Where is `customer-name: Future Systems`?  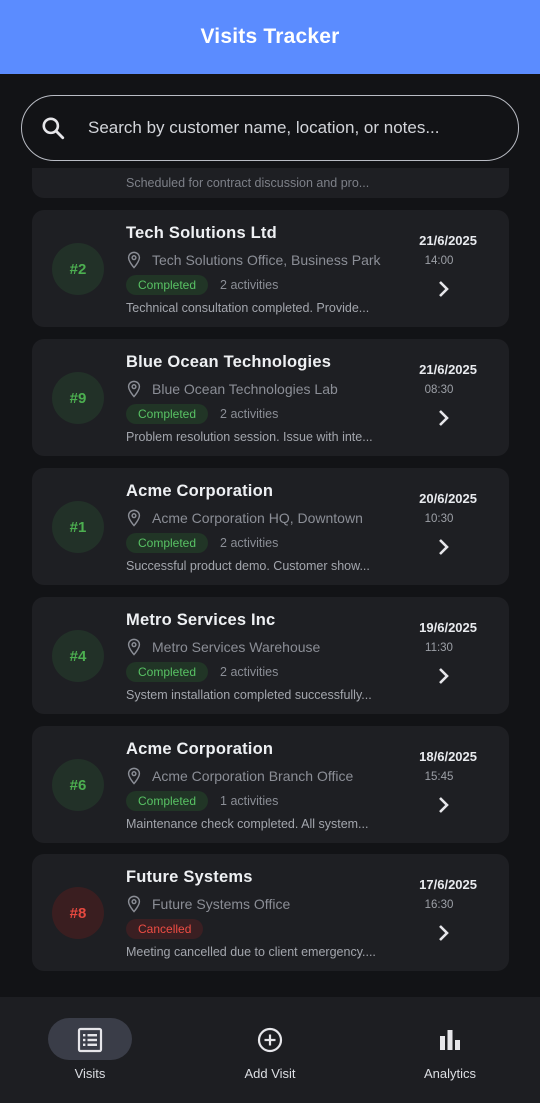 customer-name: Future Systems is located at coordinates (189, 877).